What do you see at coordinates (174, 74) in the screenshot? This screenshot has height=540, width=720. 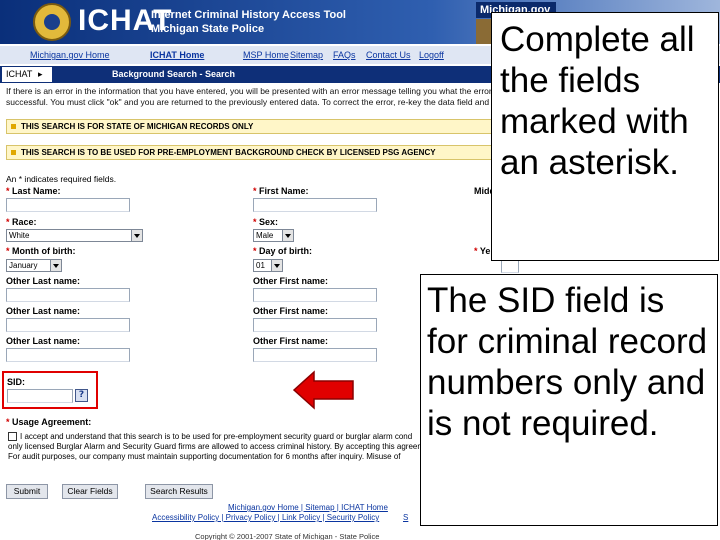 I see `page-title: Background Search - Search` at bounding box center [174, 74].